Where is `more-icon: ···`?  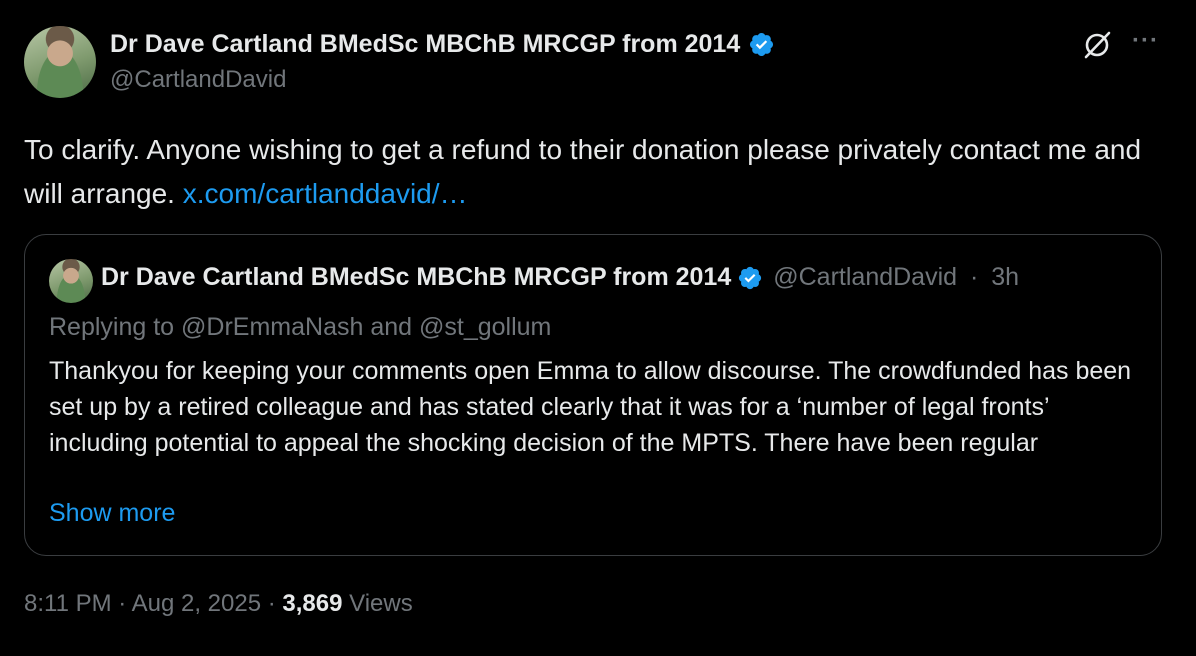 more-icon: ··· is located at coordinates (1148, 42).